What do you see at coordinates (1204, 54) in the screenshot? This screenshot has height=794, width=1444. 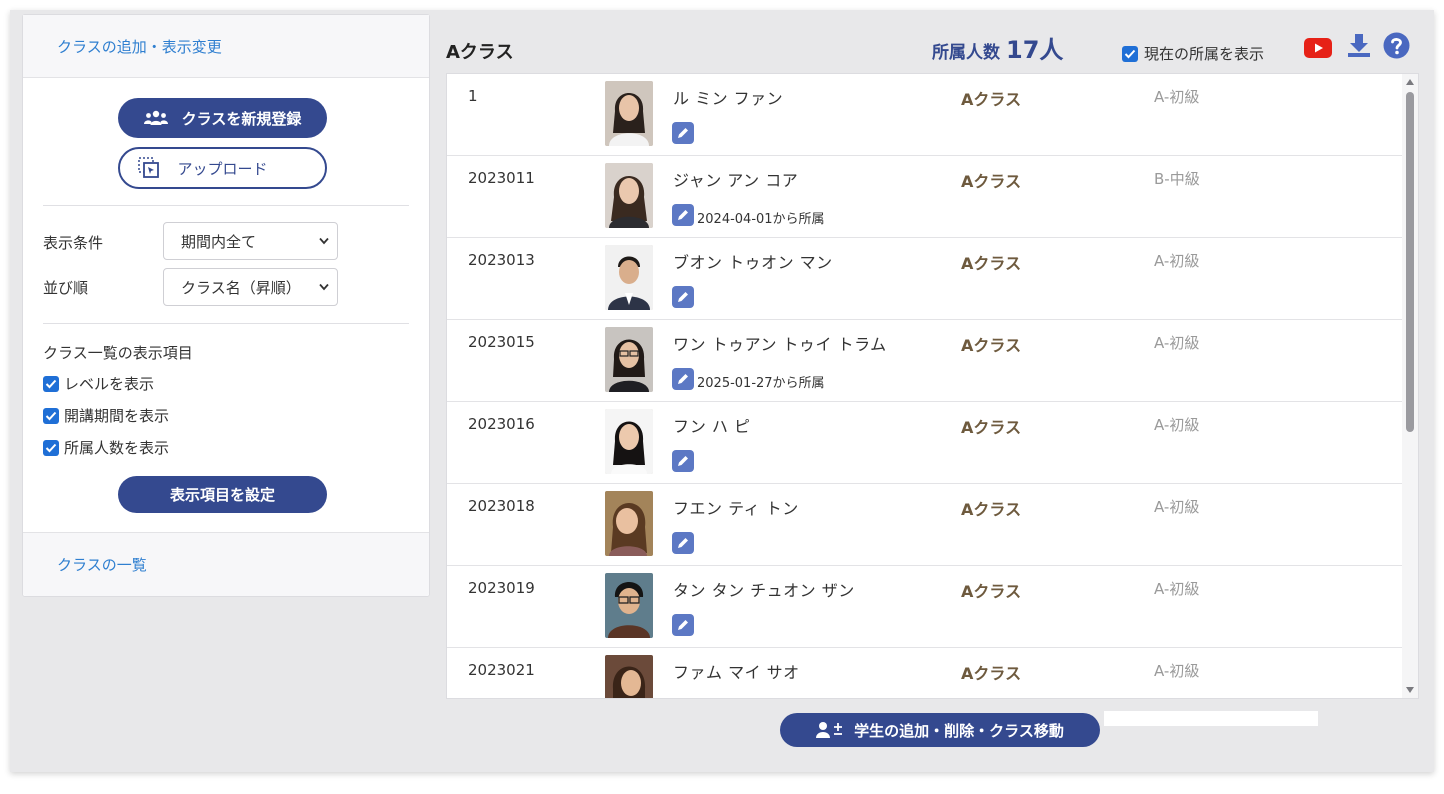 I see `show-current-membership-label: 現在の所属を表示` at bounding box center [1204, 54].